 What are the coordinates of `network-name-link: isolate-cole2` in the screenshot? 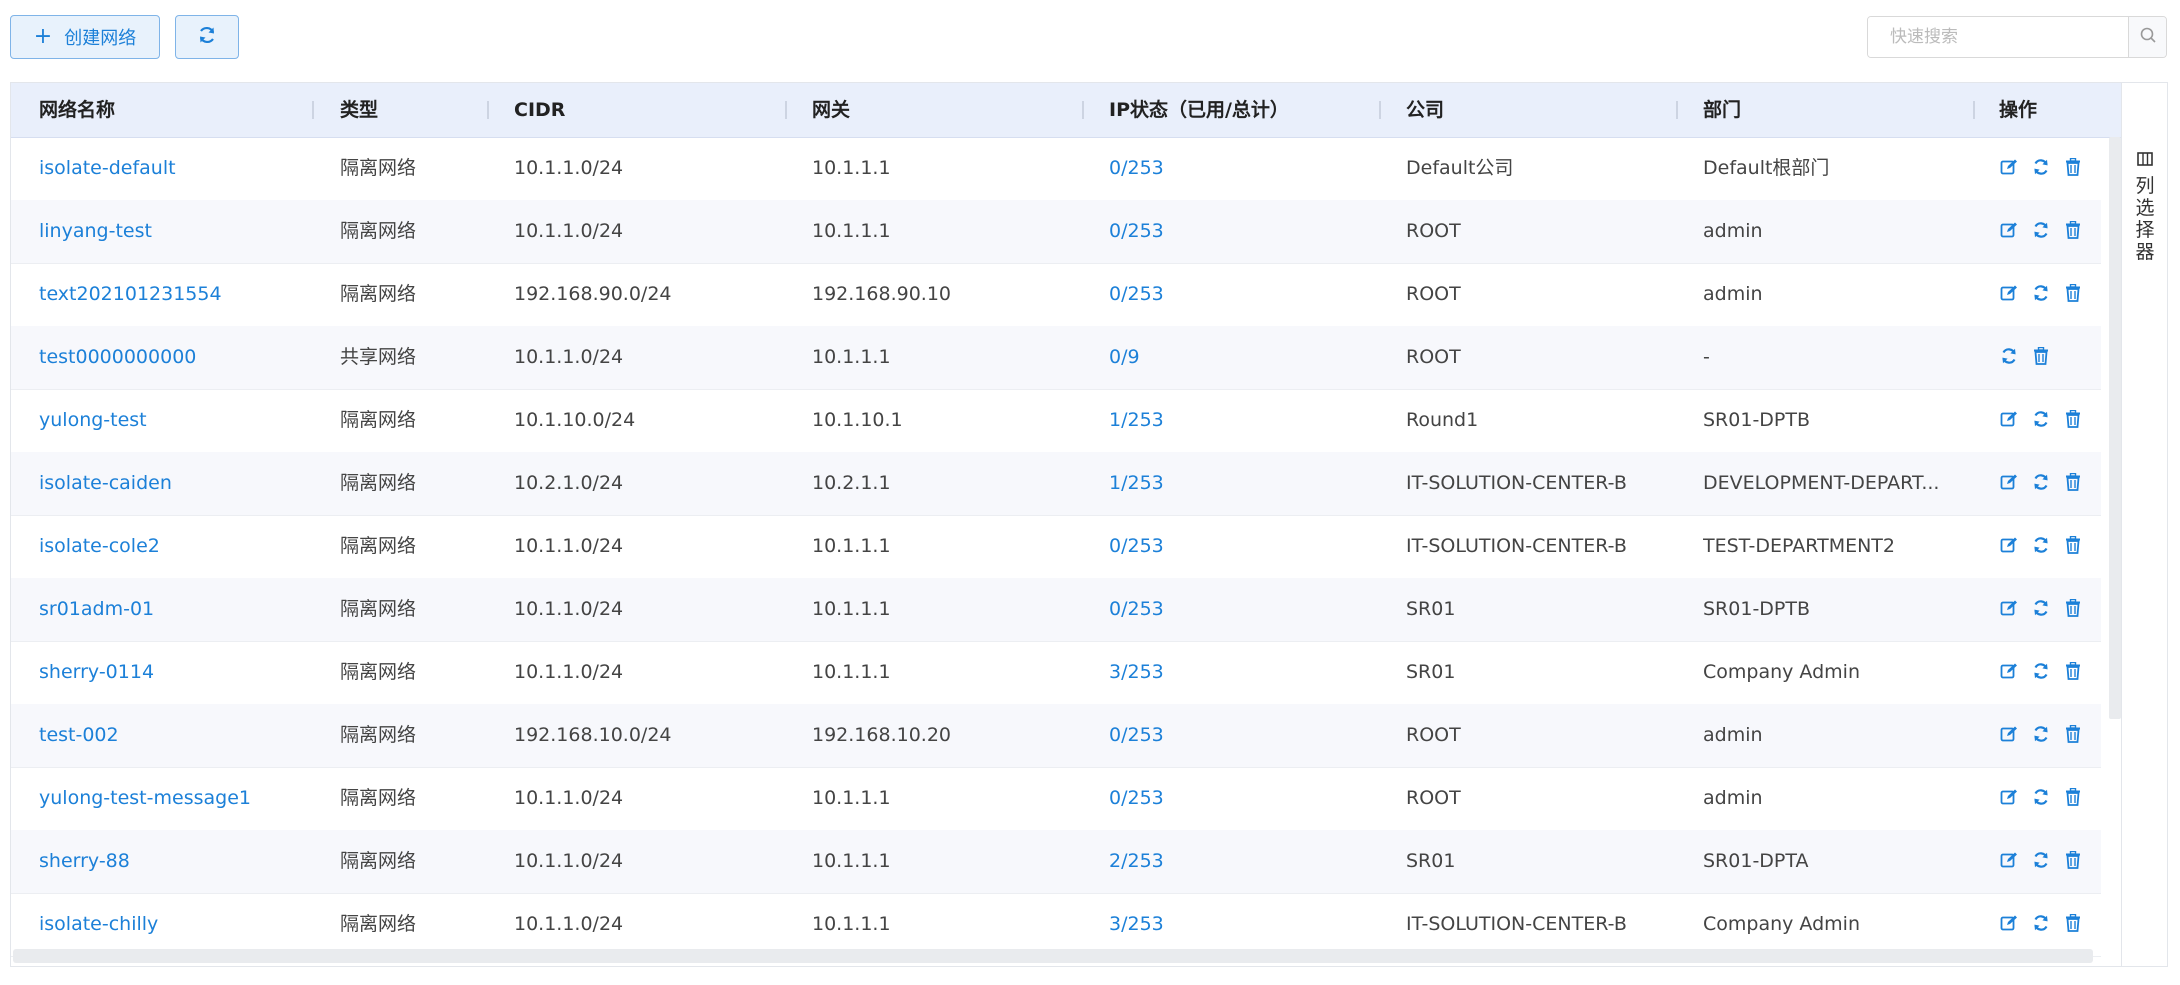 It's located at (99, 546).